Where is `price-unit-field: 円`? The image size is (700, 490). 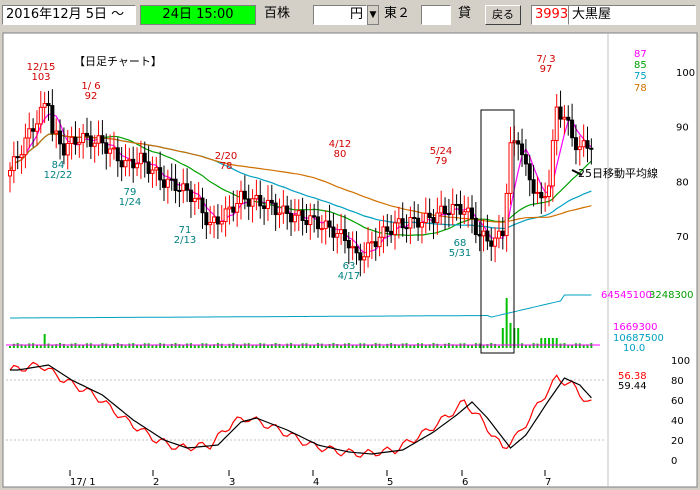 price-unit-field: 円 is located at coordinates (340, 15).